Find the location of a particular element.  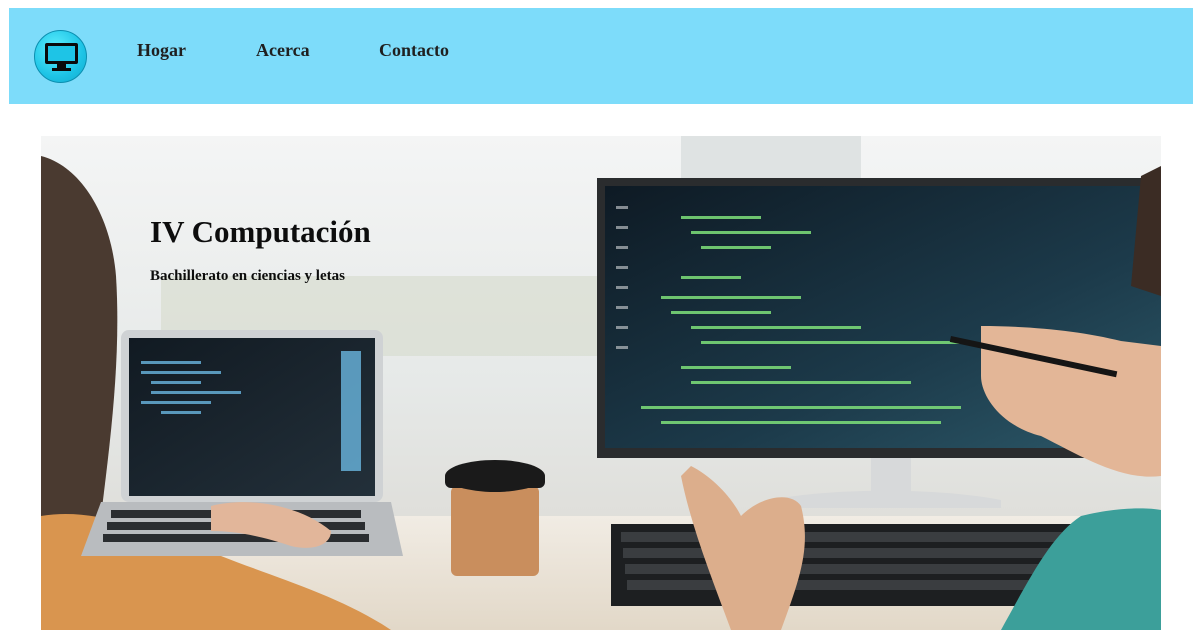

monitor-icon is located at coordinates (61, 57).